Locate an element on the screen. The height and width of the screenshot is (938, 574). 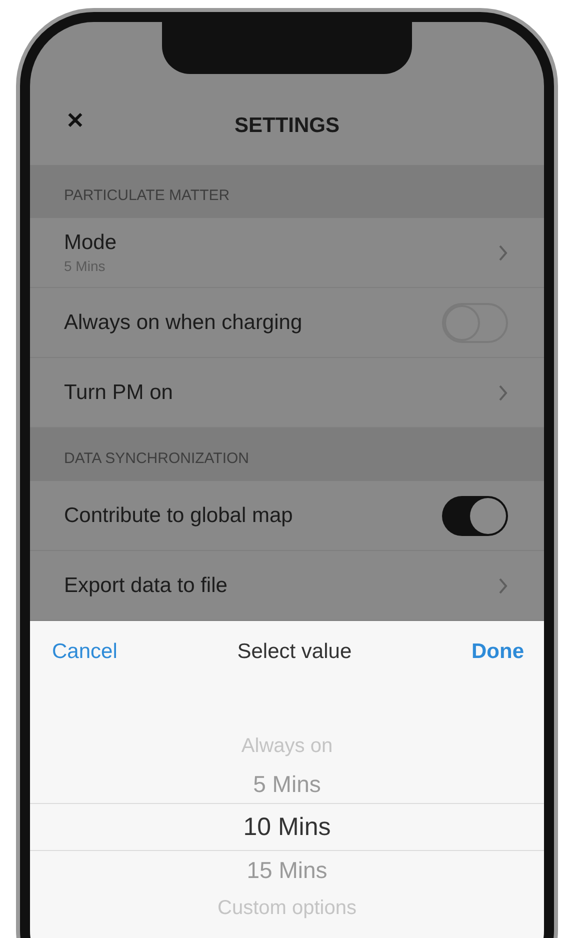
settings-row: Always on when charging is located at coordinates (287, 323).